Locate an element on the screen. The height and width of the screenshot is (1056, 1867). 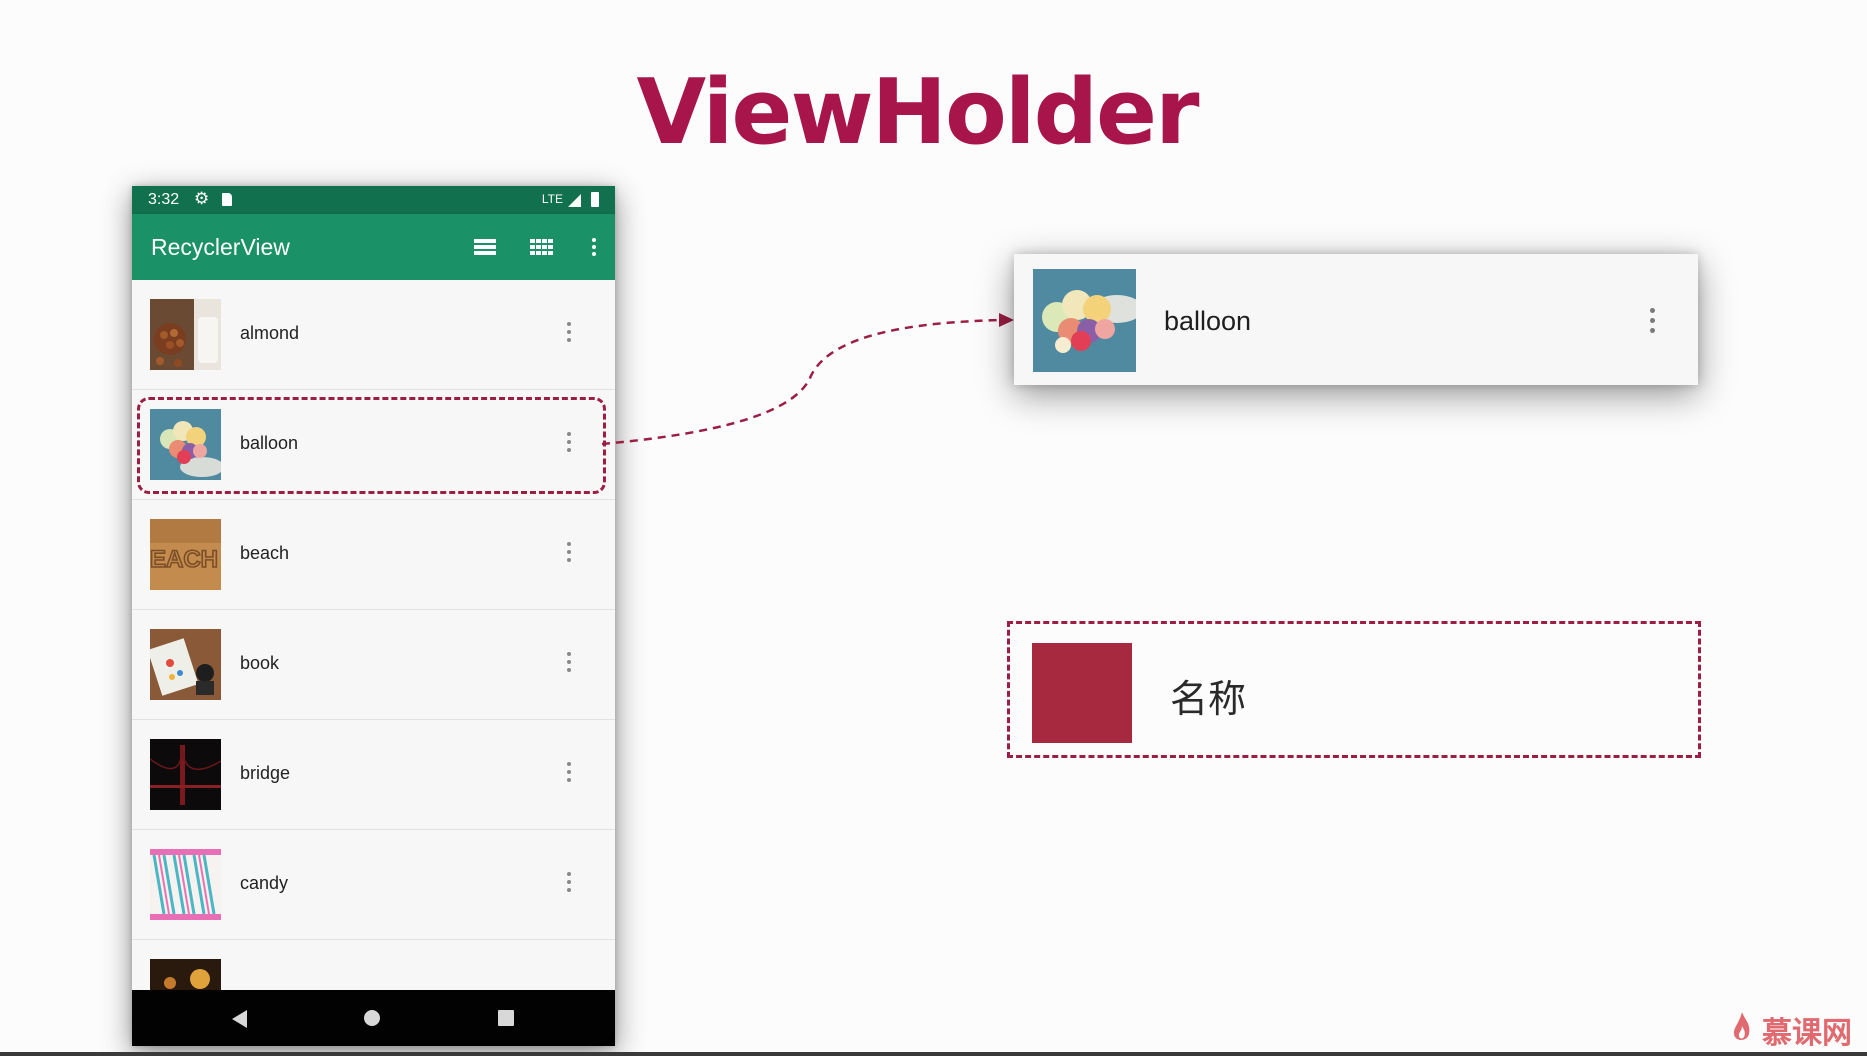
detail-more-icon is located at coordinates (1652, 321).